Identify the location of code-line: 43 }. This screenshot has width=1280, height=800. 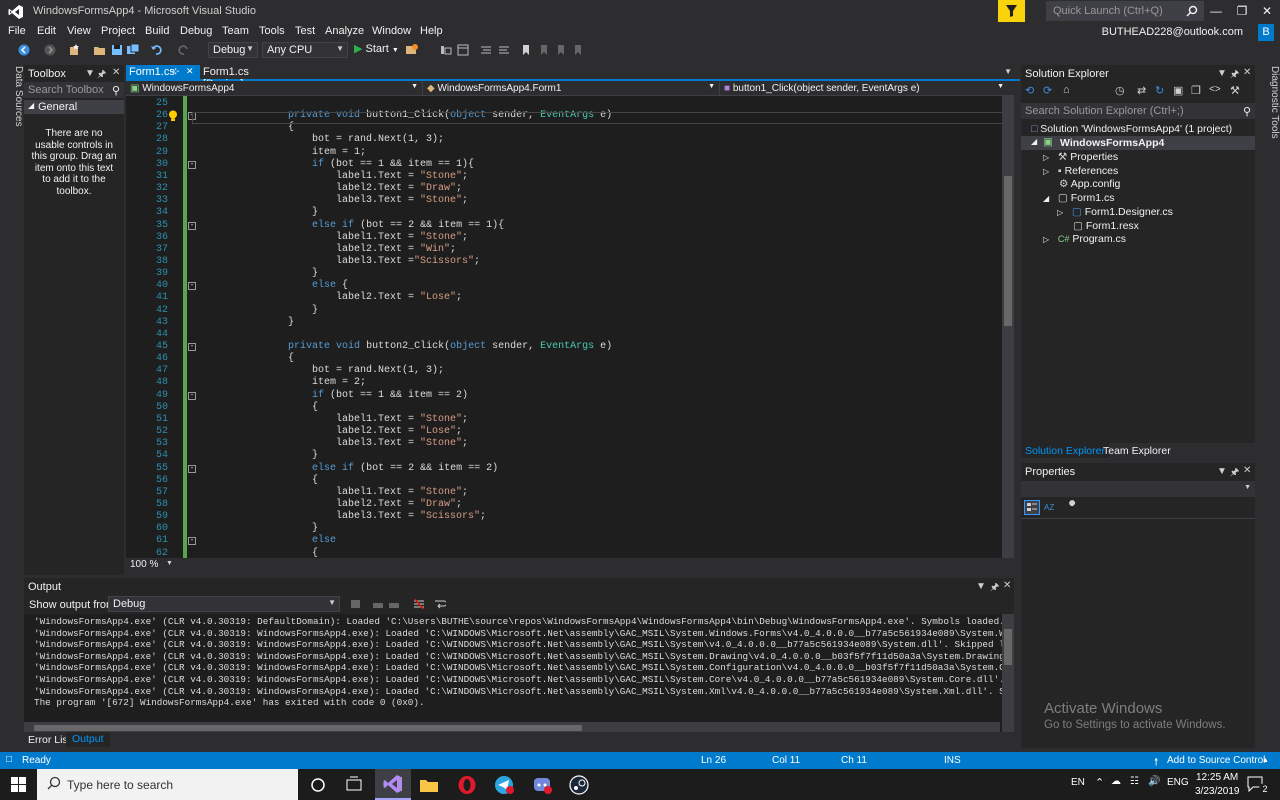
(570, 323).